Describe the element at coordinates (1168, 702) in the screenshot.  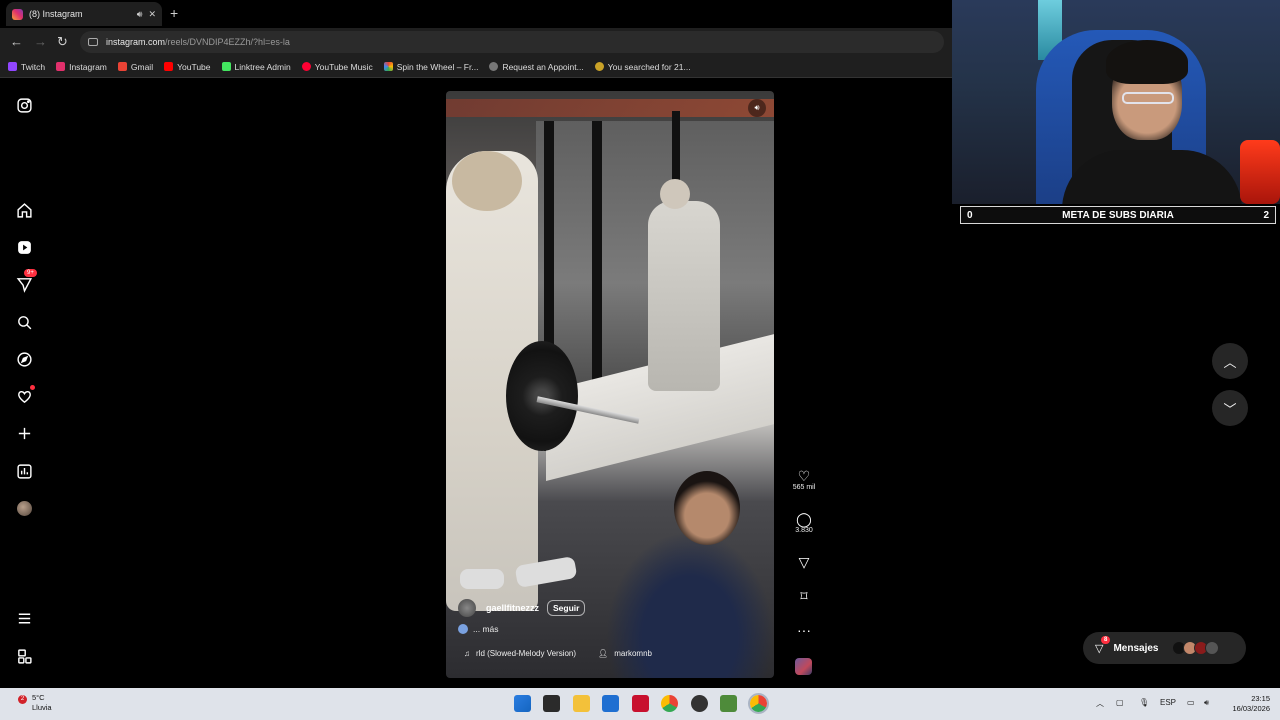
I see `input-language: ESP` at that location.